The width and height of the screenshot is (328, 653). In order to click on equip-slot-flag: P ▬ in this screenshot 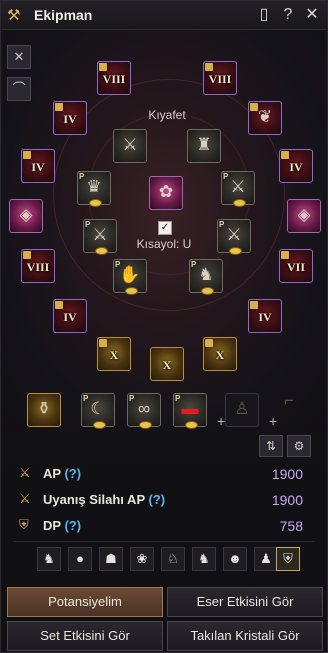, I will do `click(190, 411)`.